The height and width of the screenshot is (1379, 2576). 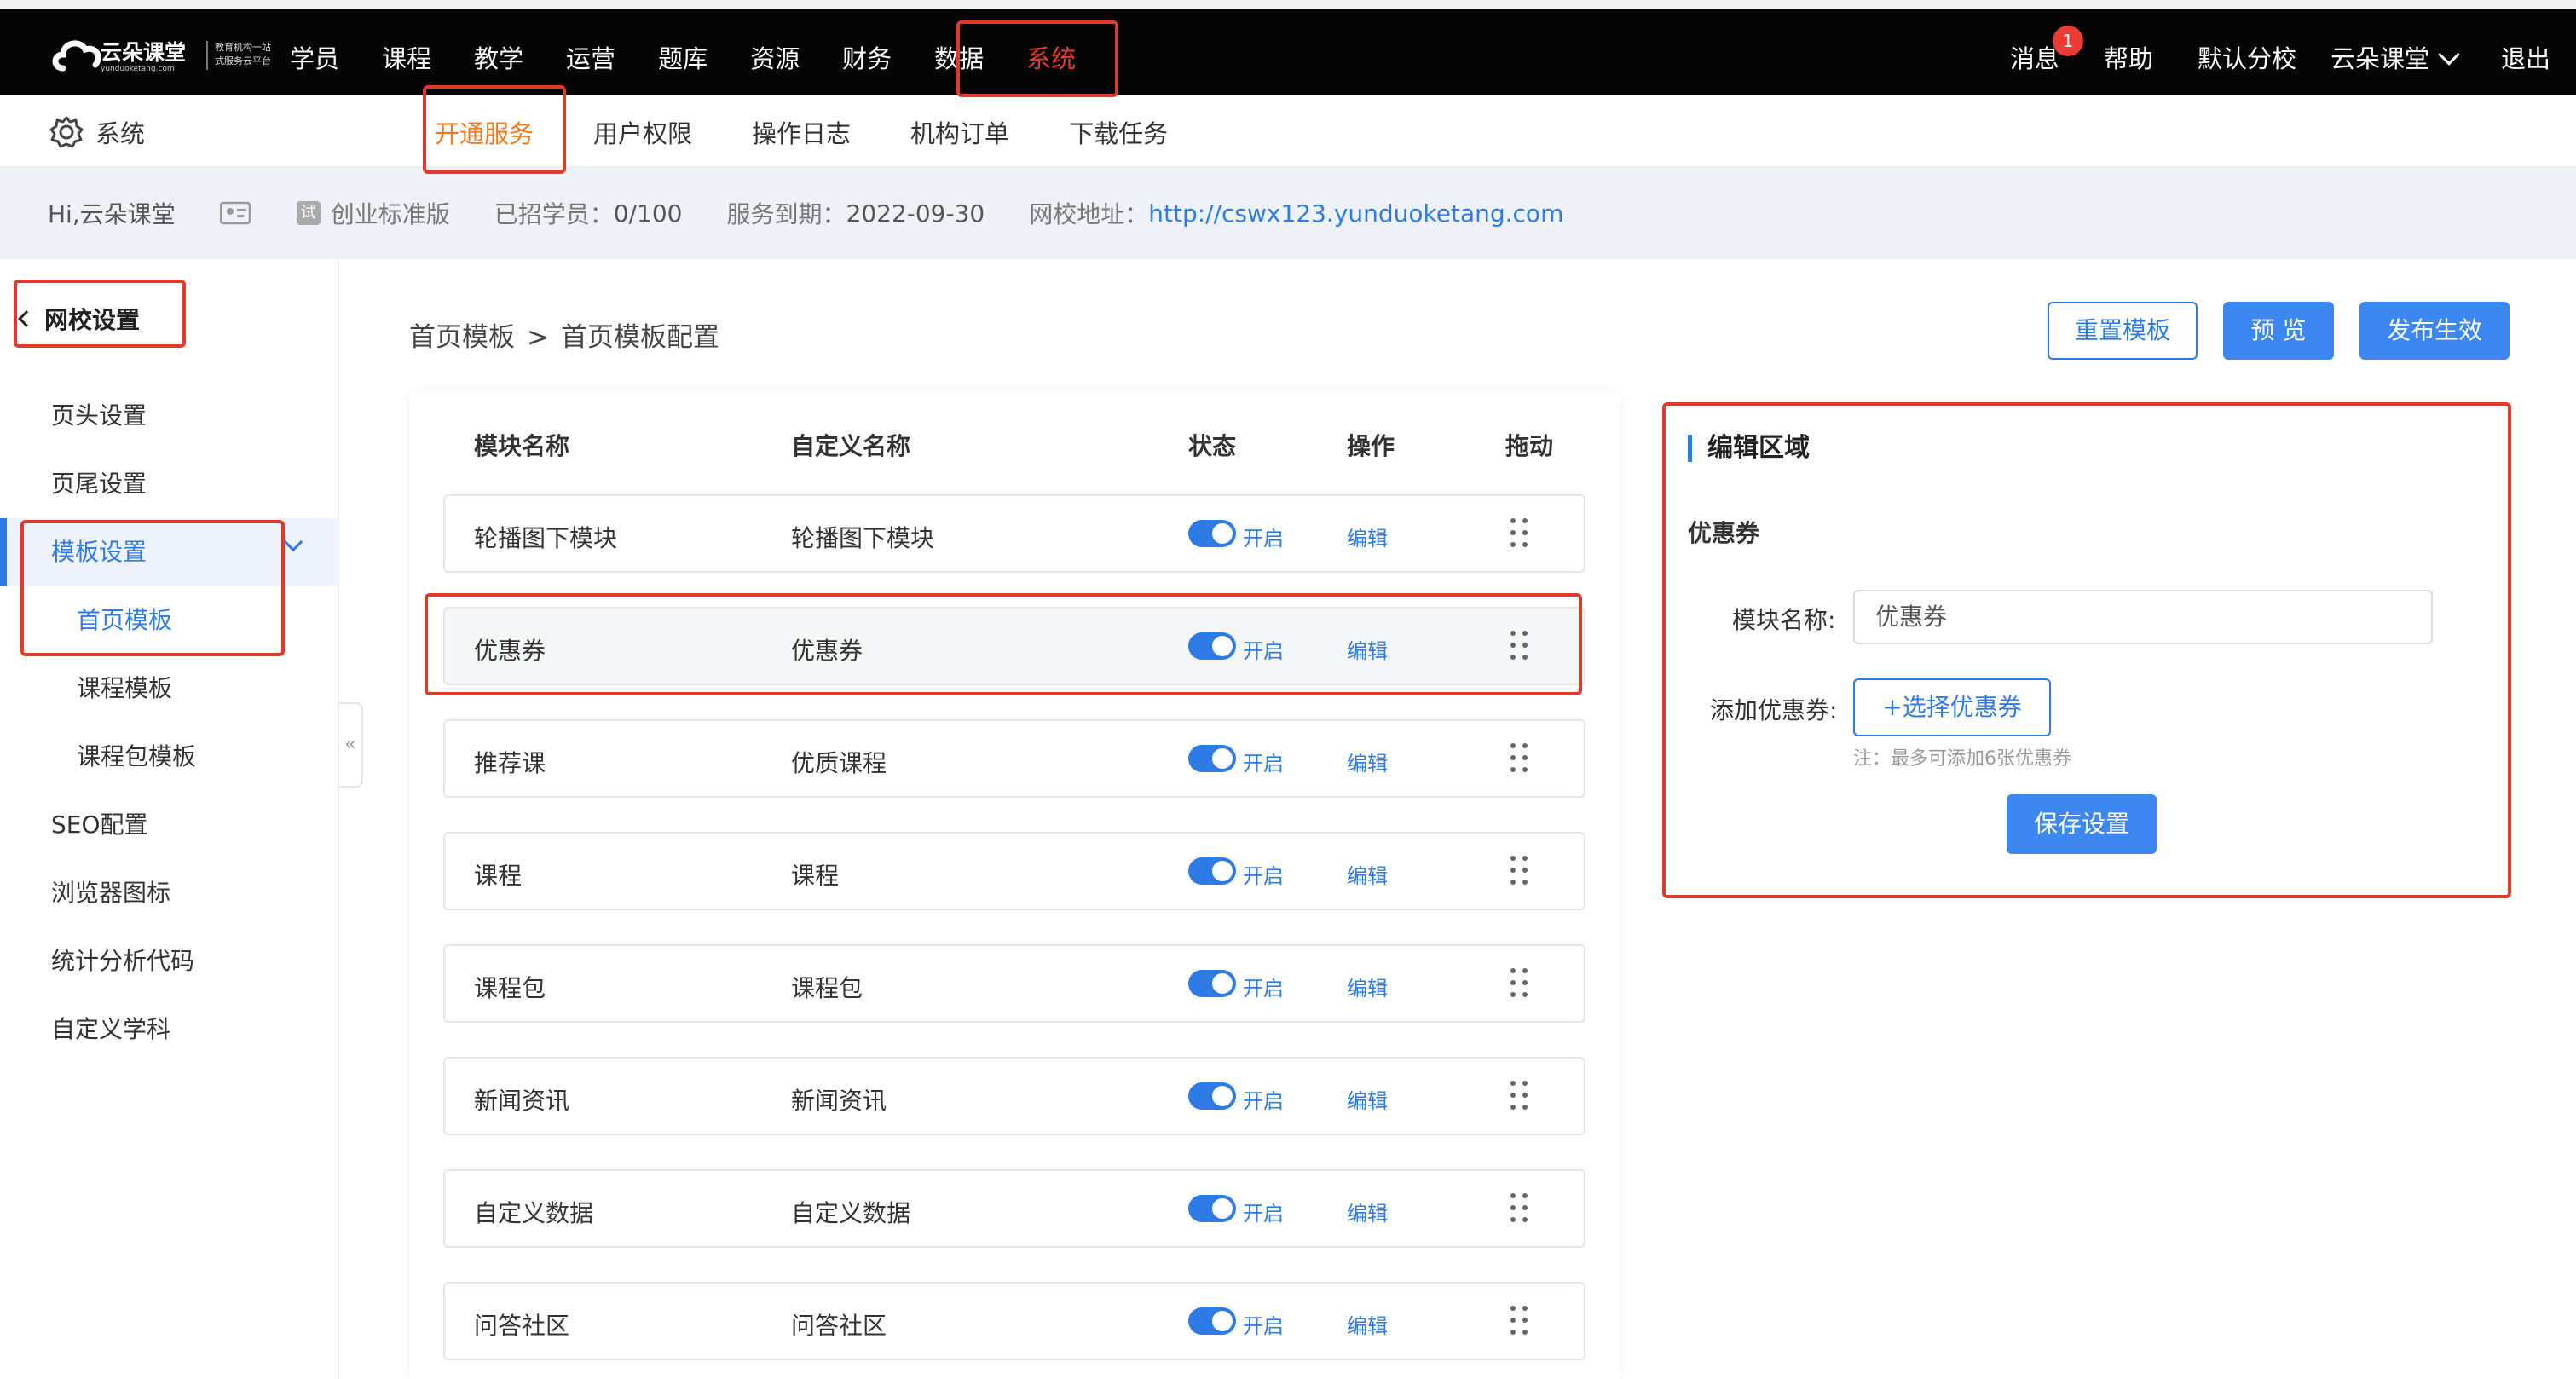 I want to click on table-row: 自定义数据 自定义数据 开启 编辑, so click(x=1014, y=1208).